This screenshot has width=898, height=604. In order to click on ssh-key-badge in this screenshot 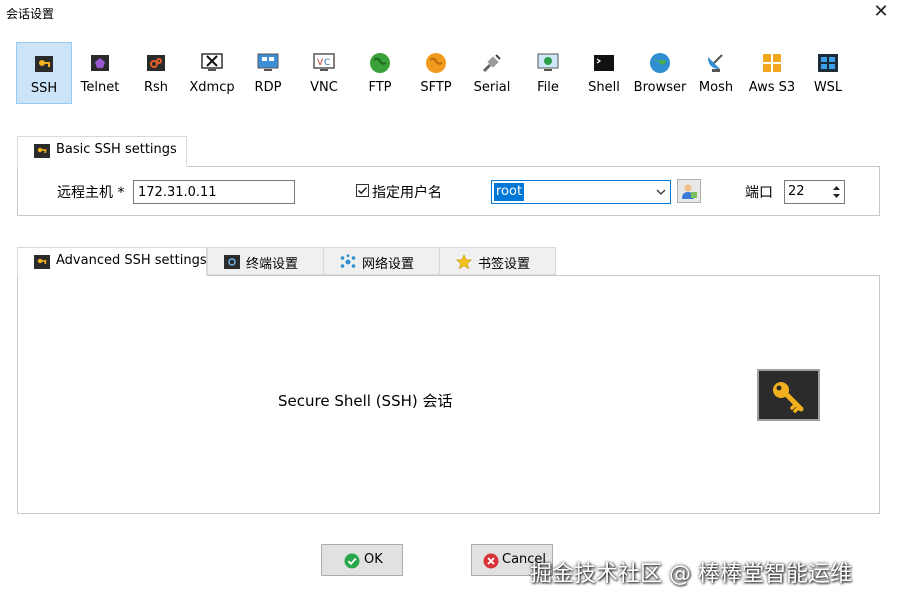, I will do `click(788, 395)`.